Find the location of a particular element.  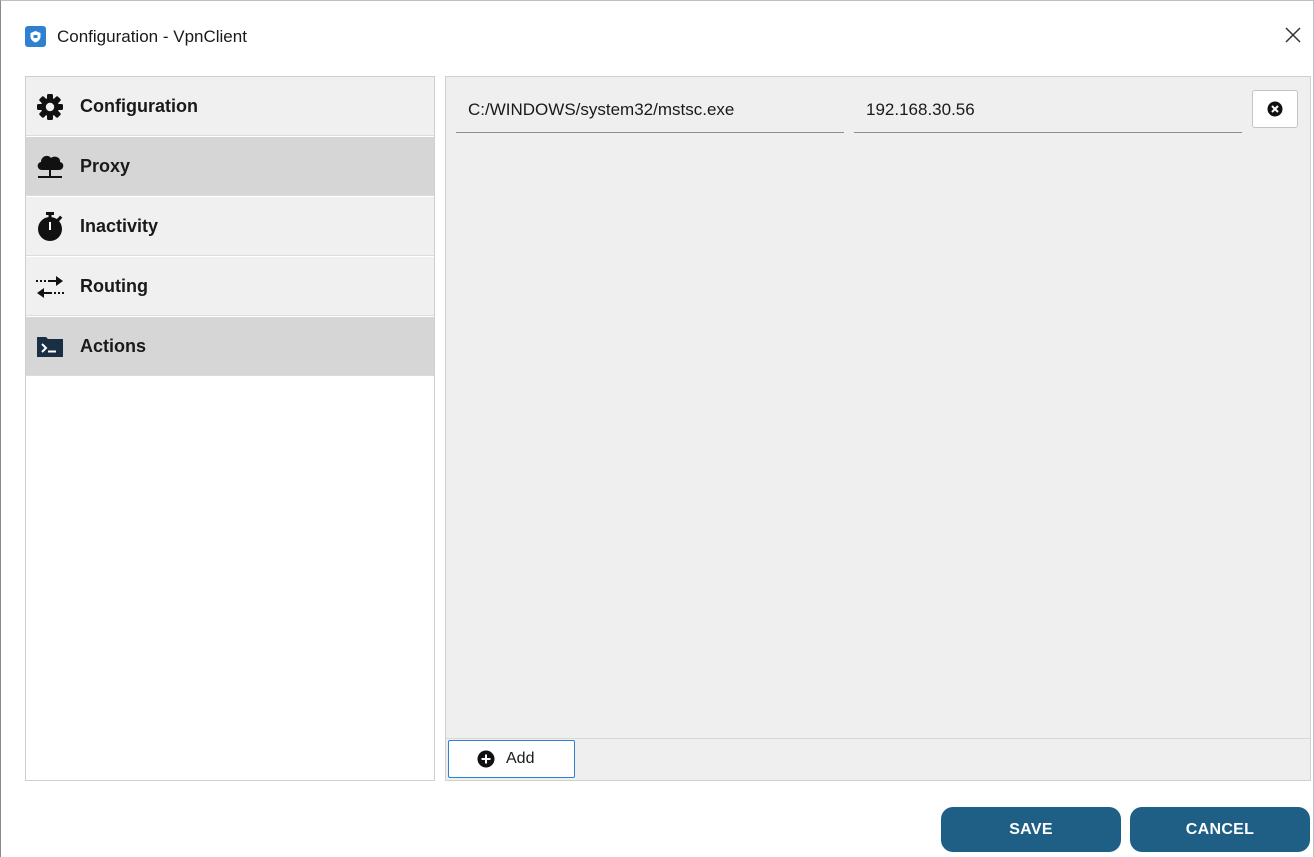

cancel-button: CANCEL is located at coordinates (1220, 829).